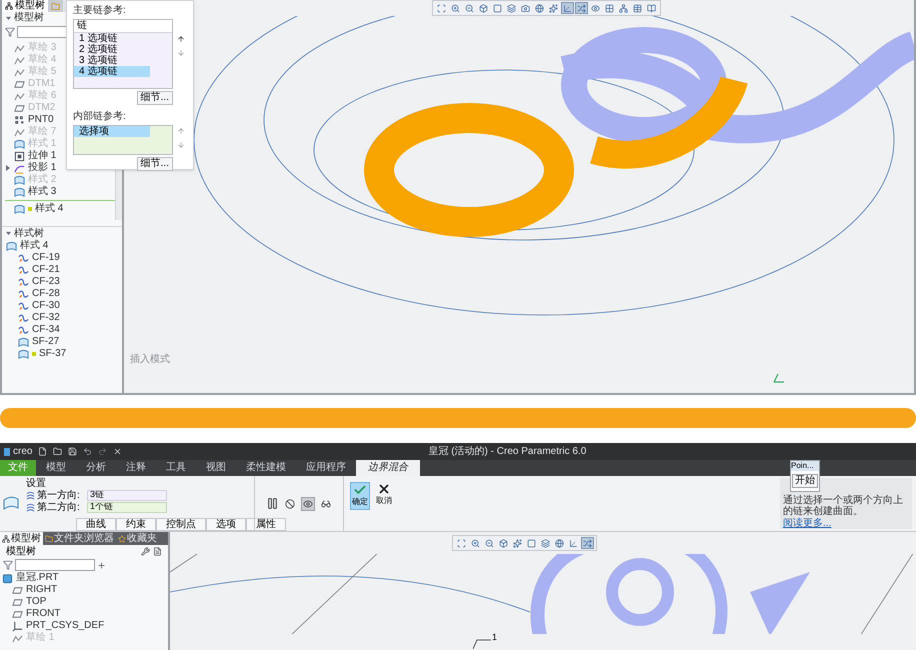 The height and width of the screenshot is (650, 916). I want to click on close-icon, so click(384, 489).